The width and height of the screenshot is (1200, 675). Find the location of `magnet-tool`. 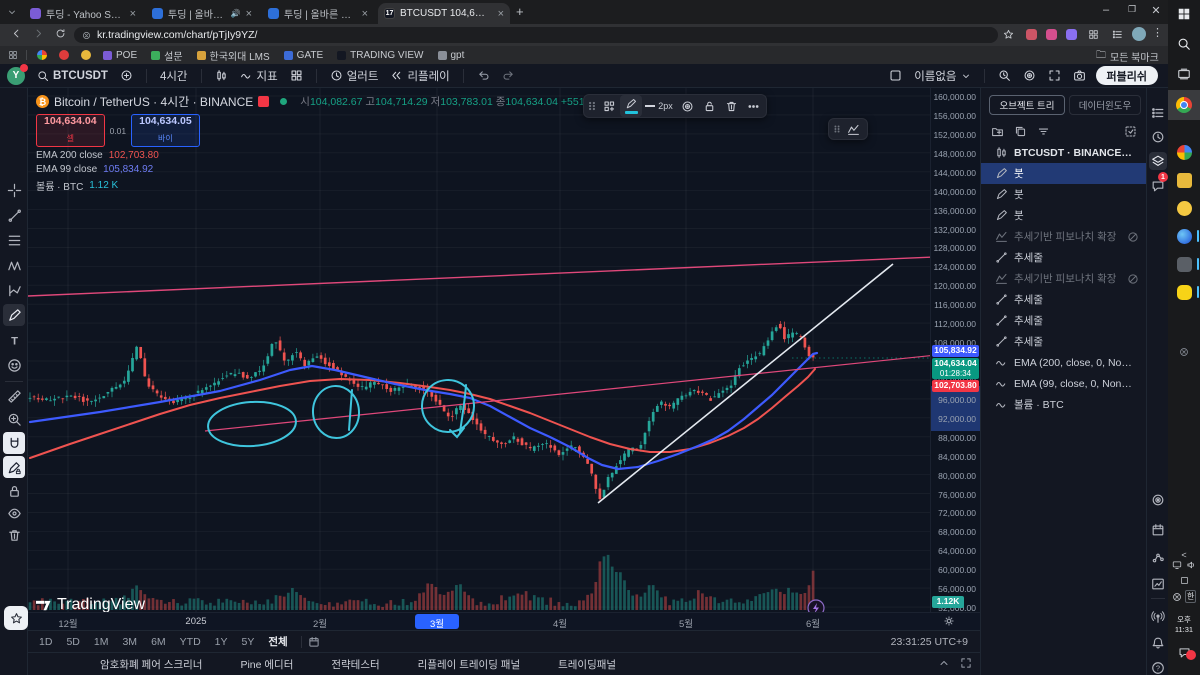

magnet-tool is located at coordinates (14, 443).